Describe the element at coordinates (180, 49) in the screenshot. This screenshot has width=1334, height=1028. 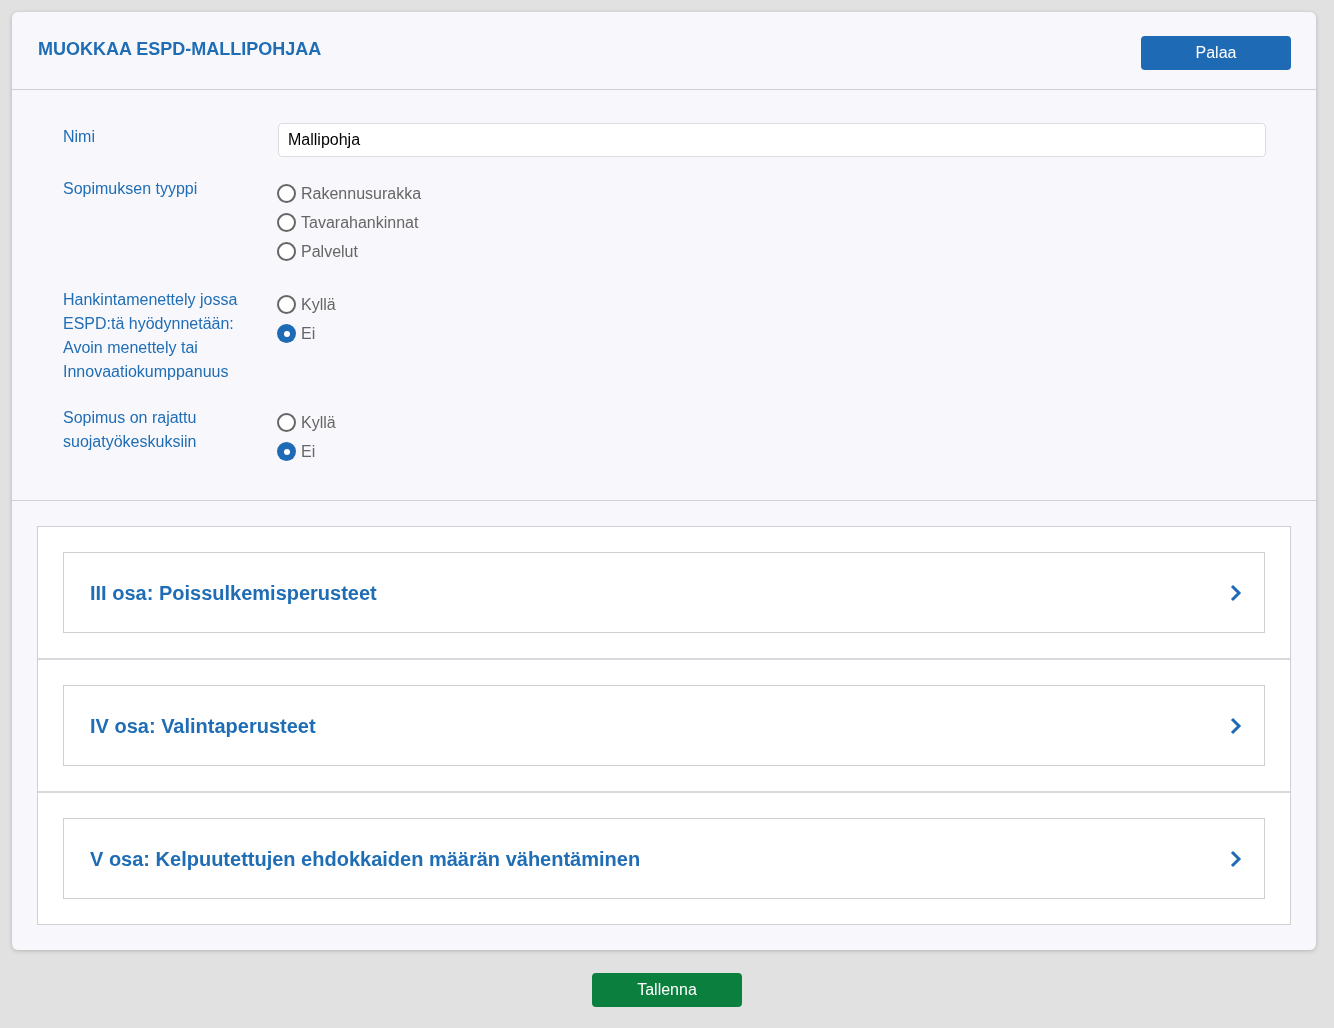
I see `page-title: MUOKKAA ESPD-MALLIPOHJAA` at that location.